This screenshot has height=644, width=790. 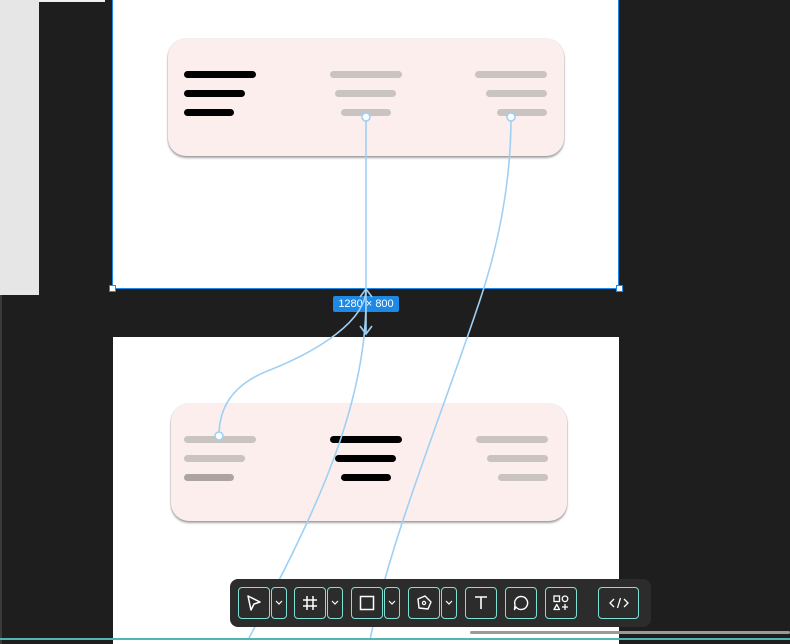 I want to click on frame-hash-icon, so click(x=310, y=603).